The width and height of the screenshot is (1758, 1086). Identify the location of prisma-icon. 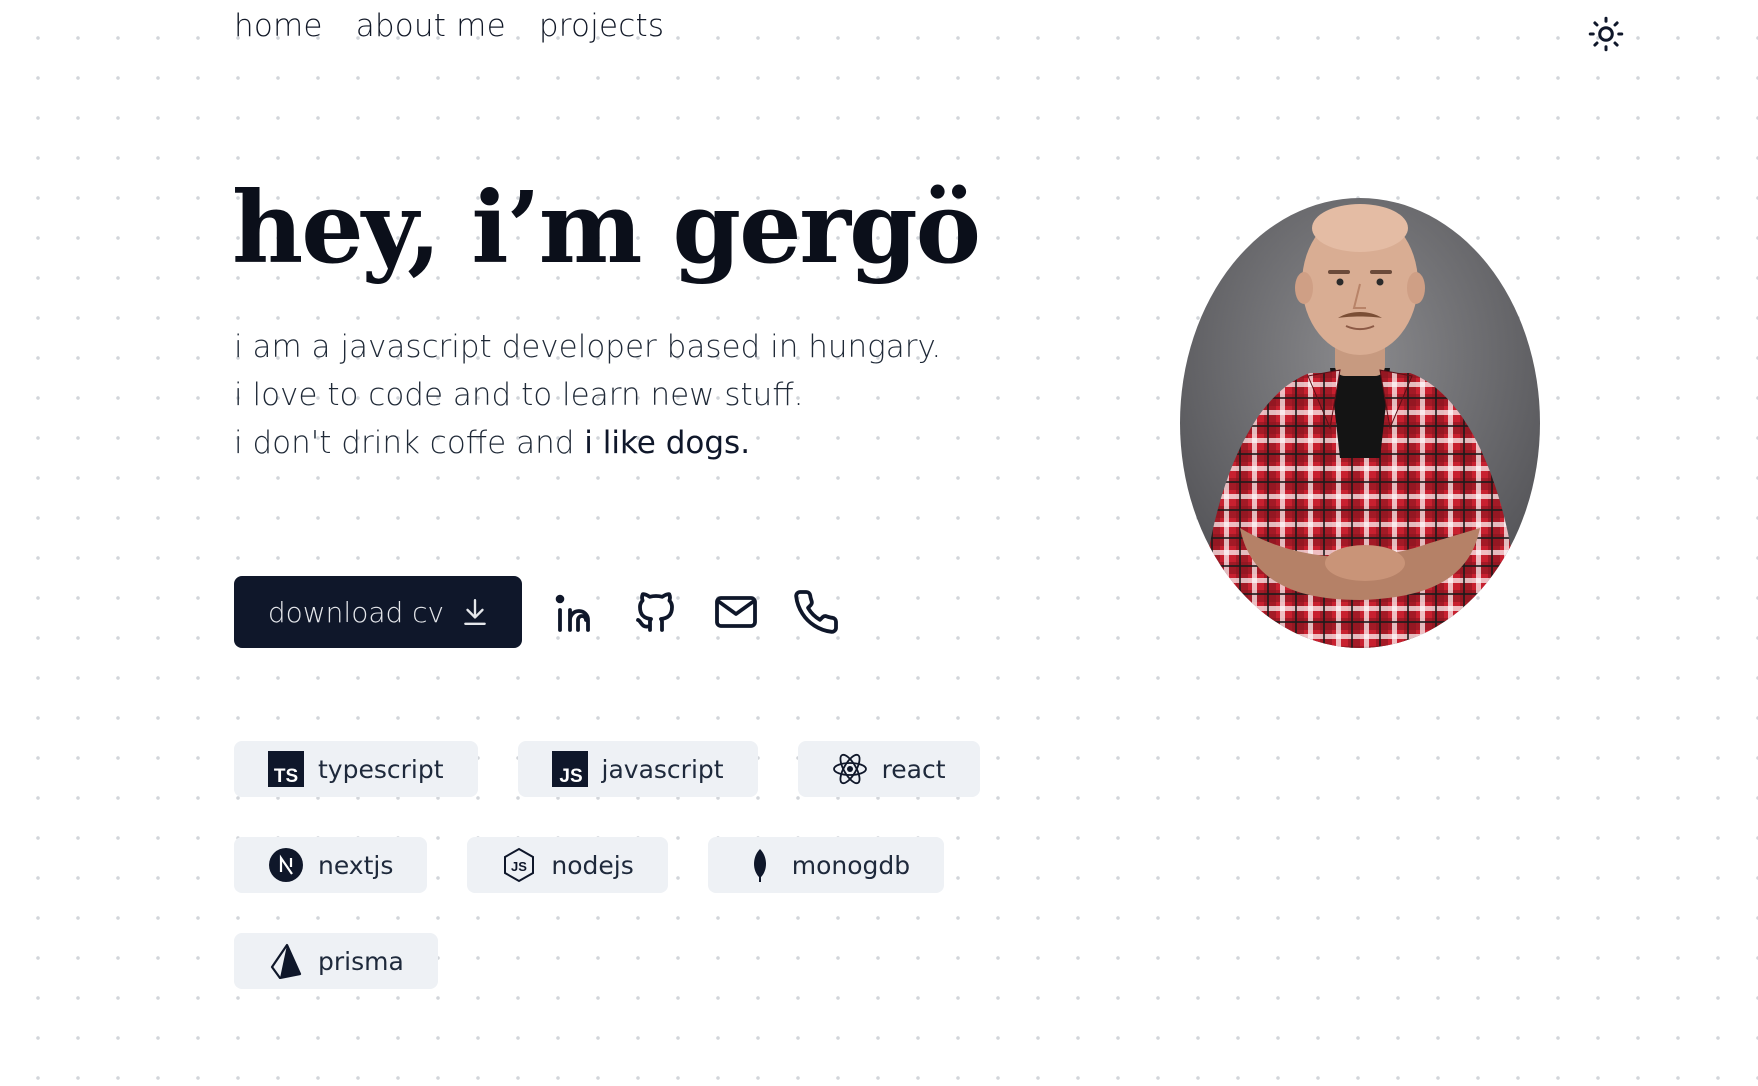
(286, 961).